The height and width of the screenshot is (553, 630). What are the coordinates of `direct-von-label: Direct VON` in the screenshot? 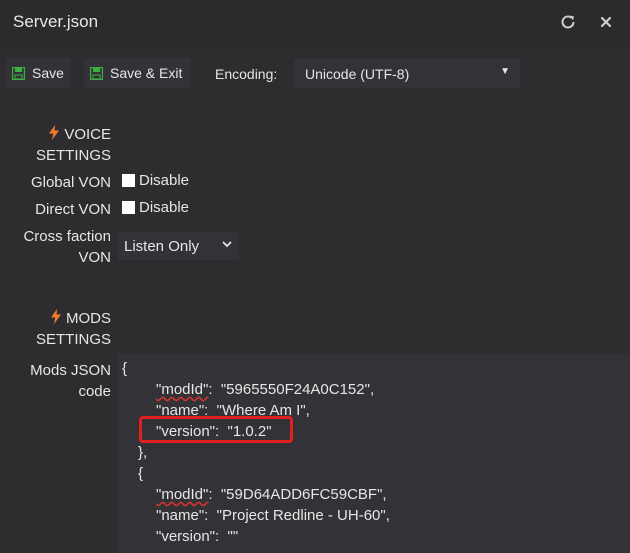 It's located at (73, 209).